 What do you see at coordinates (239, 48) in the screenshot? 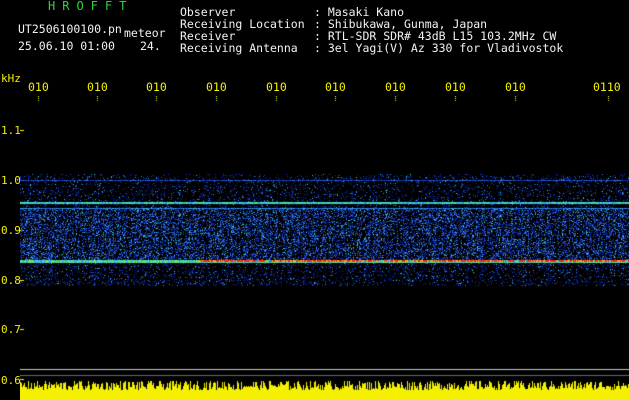
I see `info-key: Receiving Antenna` at bounding box center [239, 48].